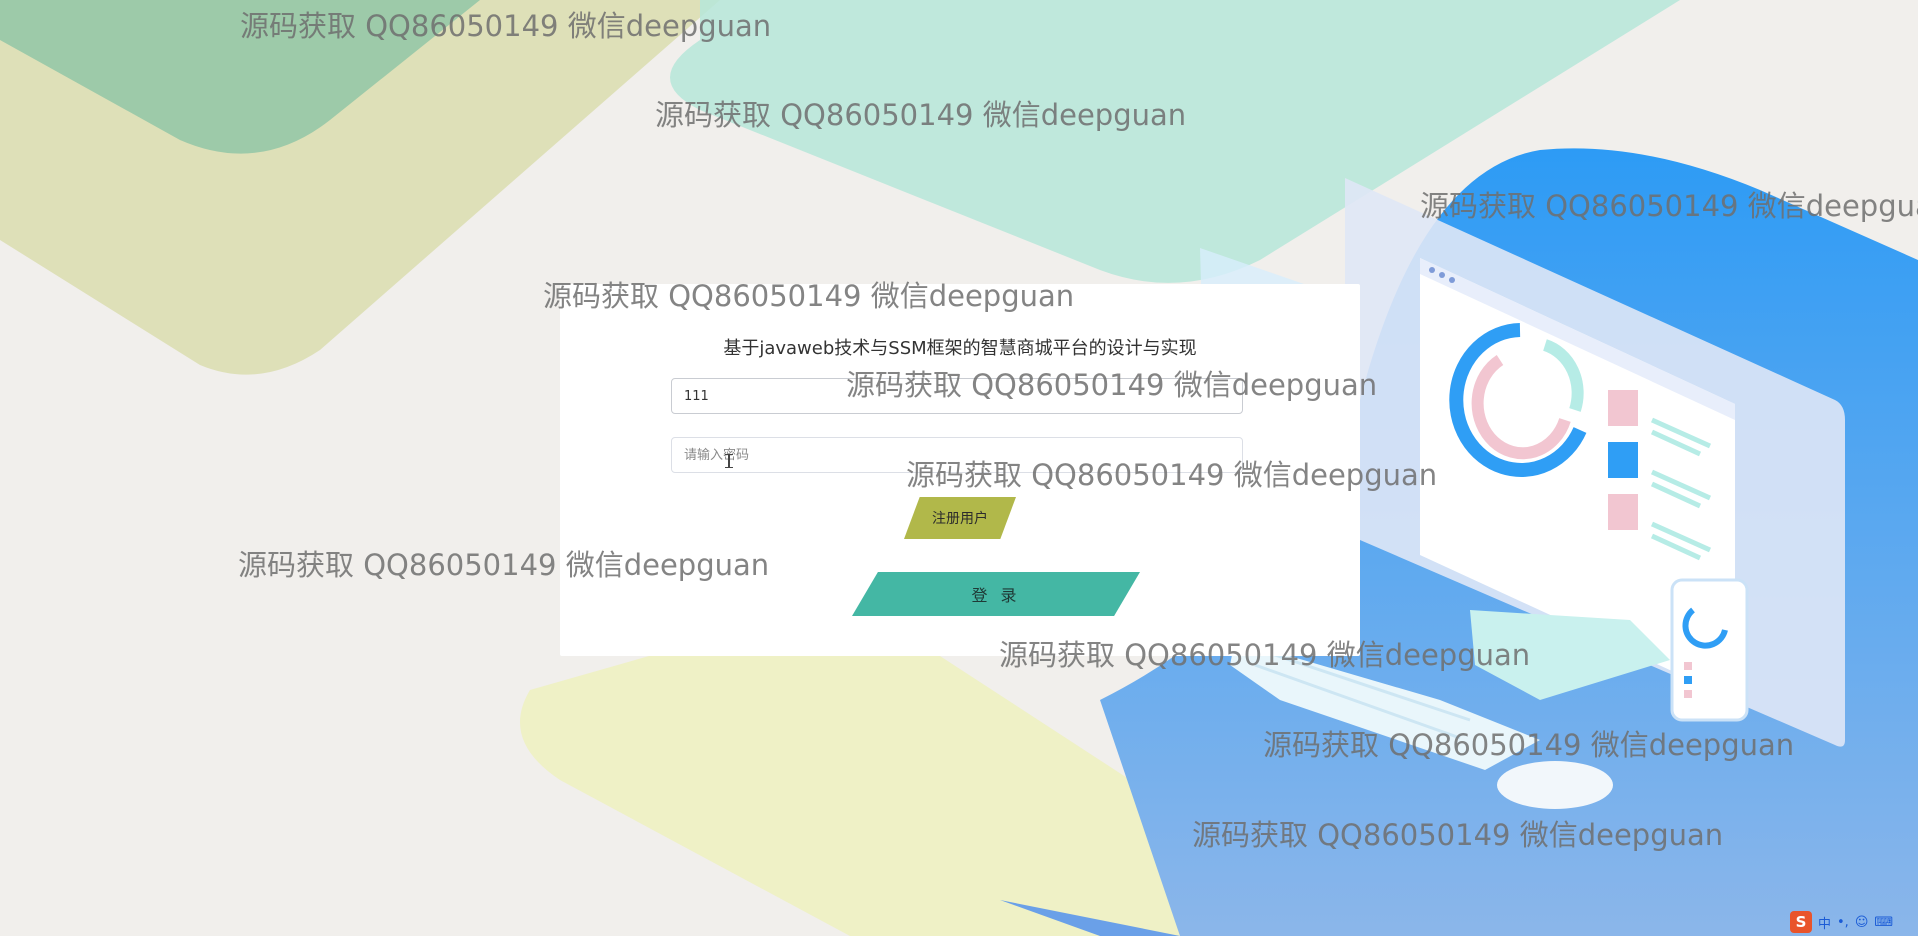  I want to click on ime-punctuation-toggle: •,, so click(1843, 922).